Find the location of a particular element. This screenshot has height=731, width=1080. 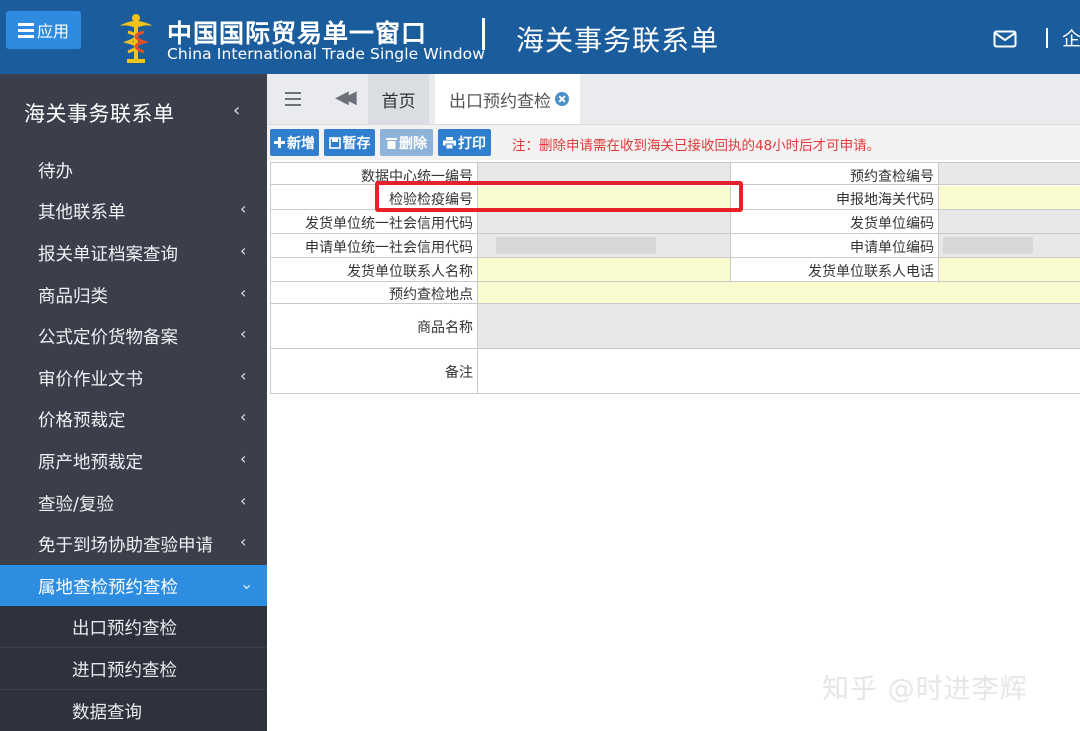

double-chevron-left-icon: ◀◀ is located at coordinates (346, 97).